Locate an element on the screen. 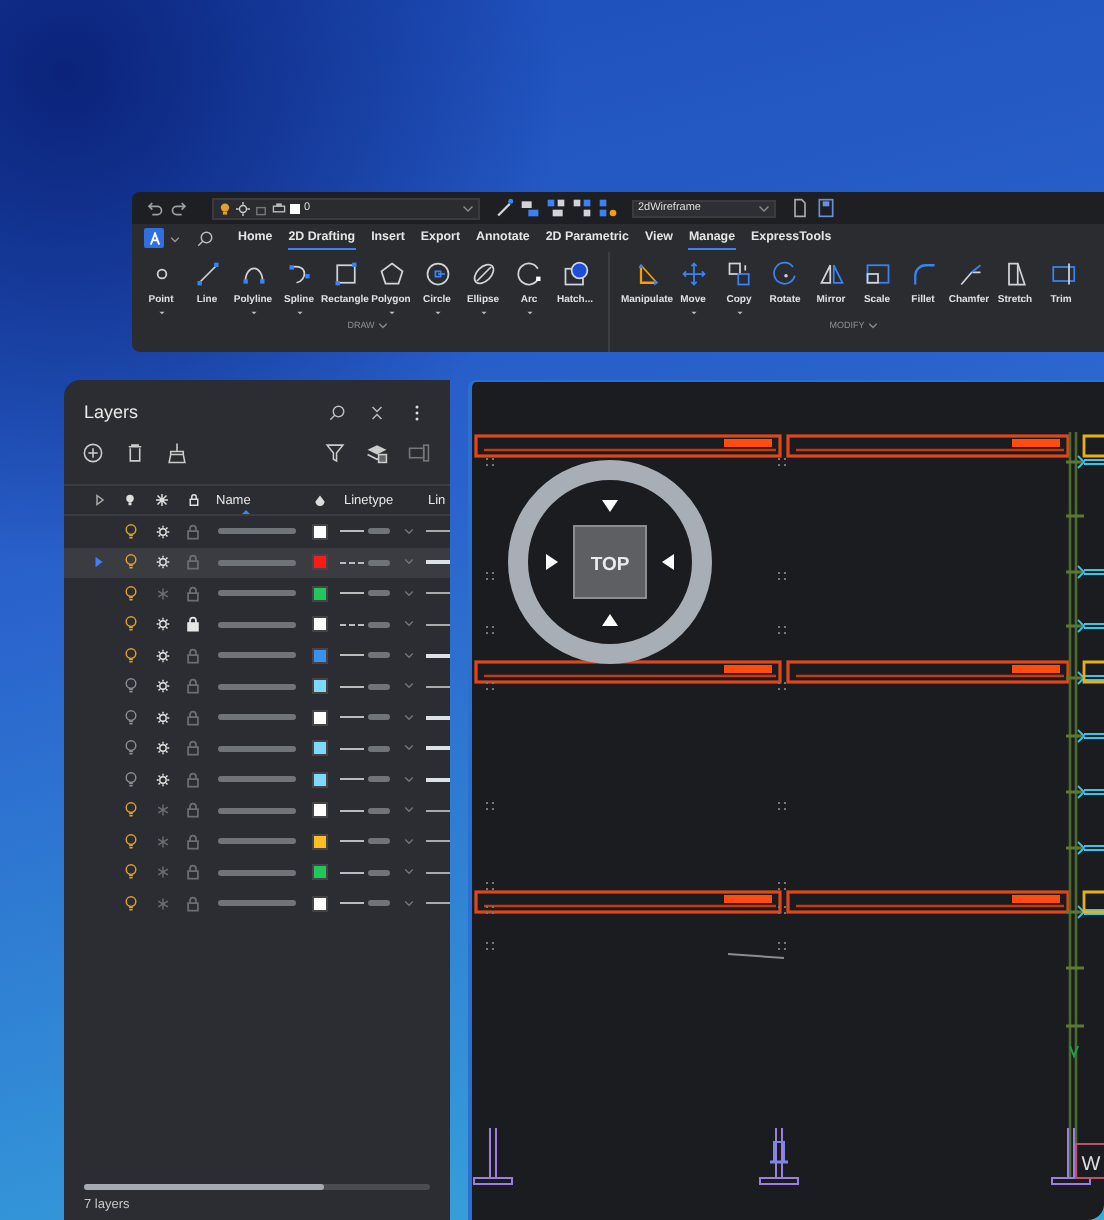 This screenshot has width=1104, height=1220. broom-icon is located at coordinates (177, 452).